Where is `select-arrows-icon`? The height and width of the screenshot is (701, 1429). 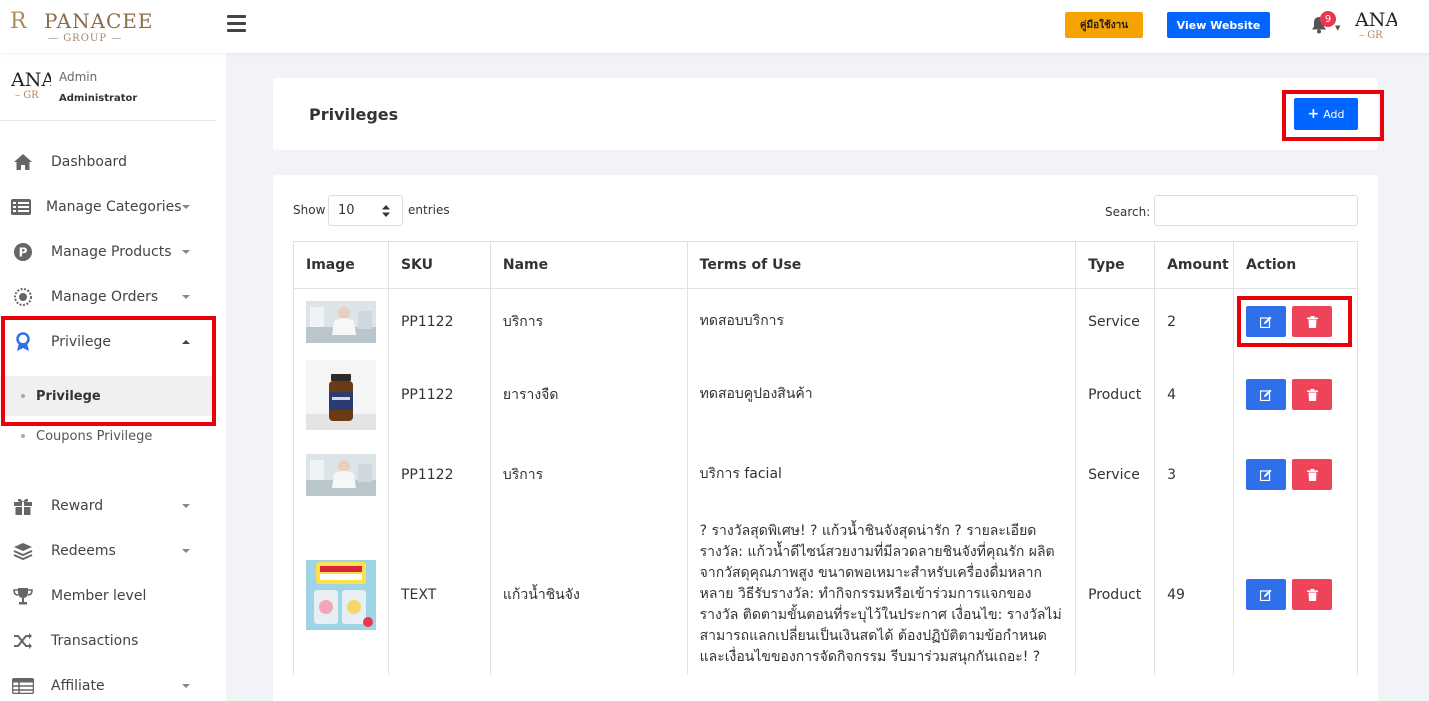
select-arrows-icon is located at coordinates (386, 211).